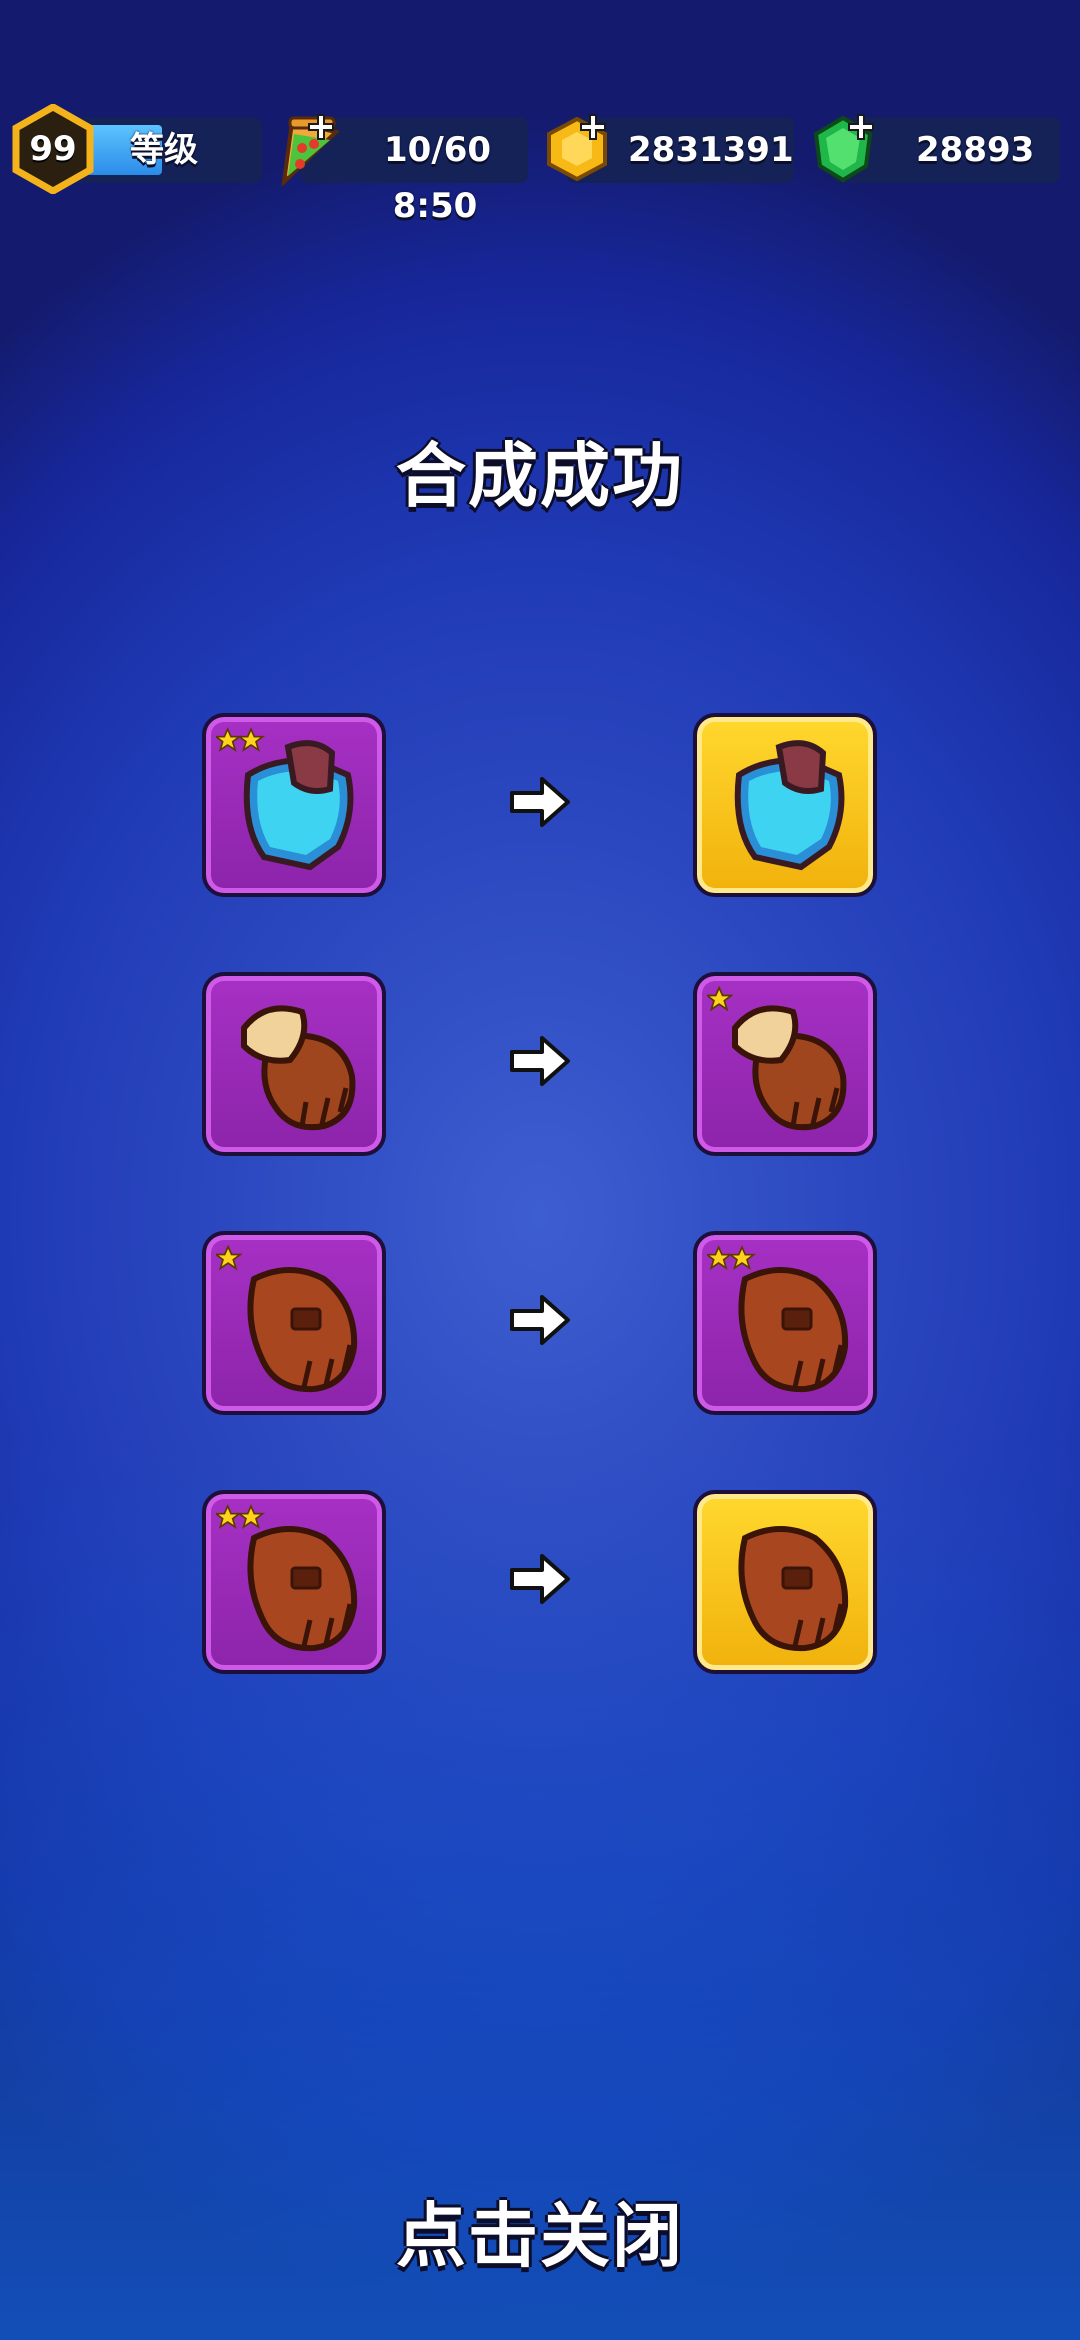  I want to click on leather-glove-icon, so click(793, 1589).